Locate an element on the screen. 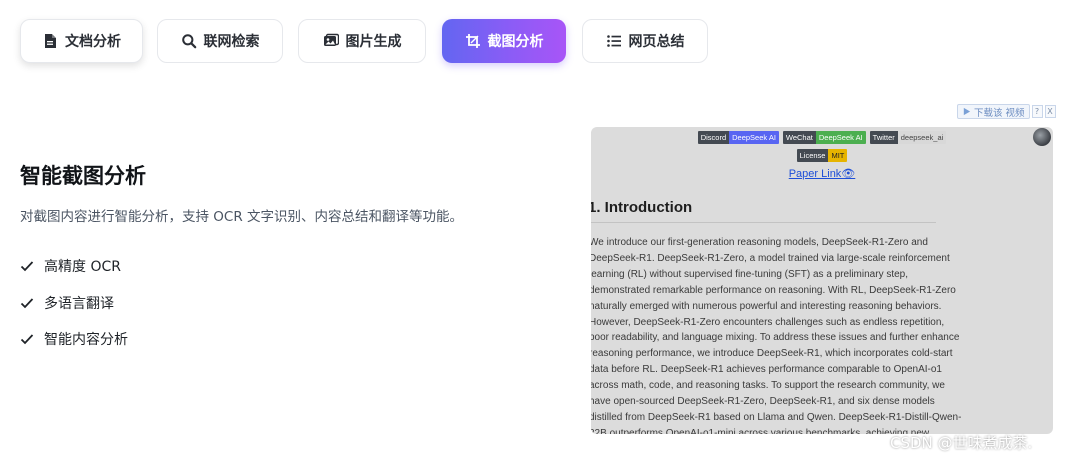 This screenshot has width=1080, height=461. tab-label: 截图分析 is located at coordinates (515, 42).